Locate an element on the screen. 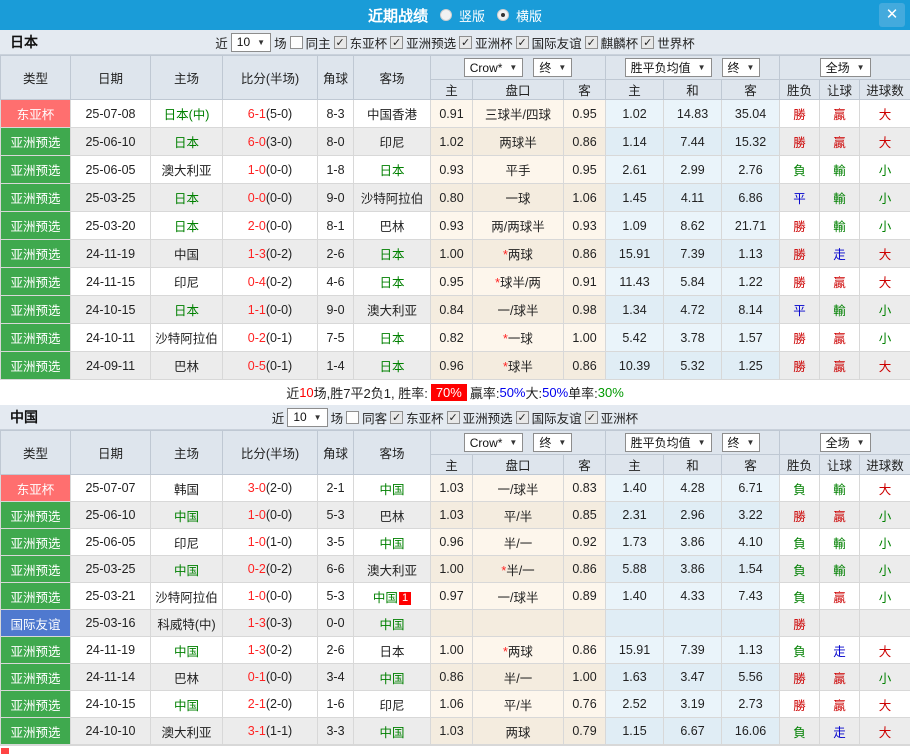 This screenshot has width=910, height=754. odds-home-cell: 0.80 is located at coordinates (451, 197).